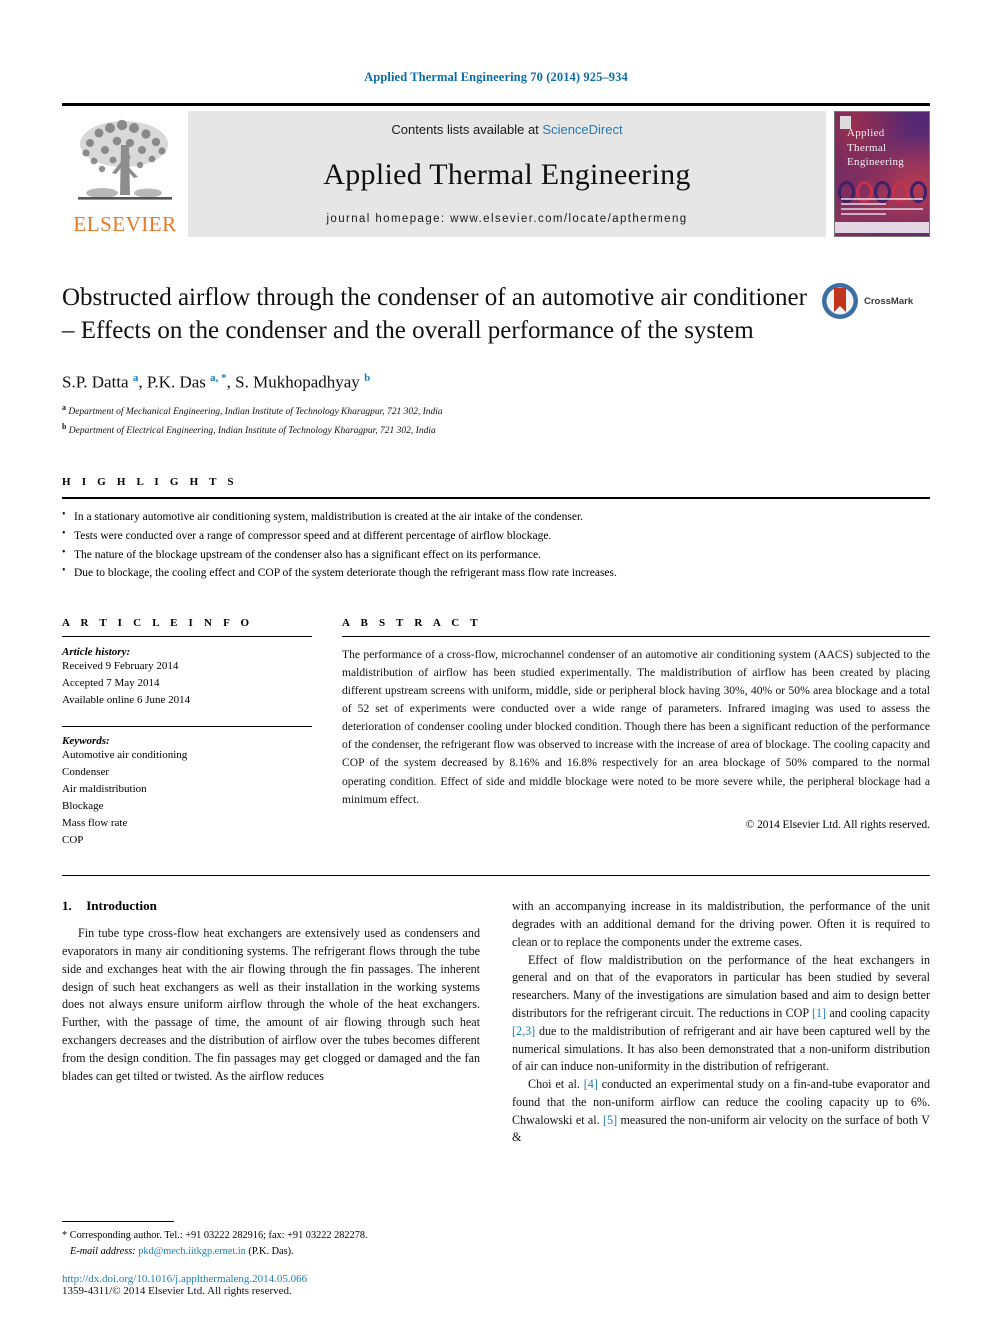 This screenshot has height=1323, width=992. I want to click on keyword-item: Automotive air conditioning, so click(125, 755).